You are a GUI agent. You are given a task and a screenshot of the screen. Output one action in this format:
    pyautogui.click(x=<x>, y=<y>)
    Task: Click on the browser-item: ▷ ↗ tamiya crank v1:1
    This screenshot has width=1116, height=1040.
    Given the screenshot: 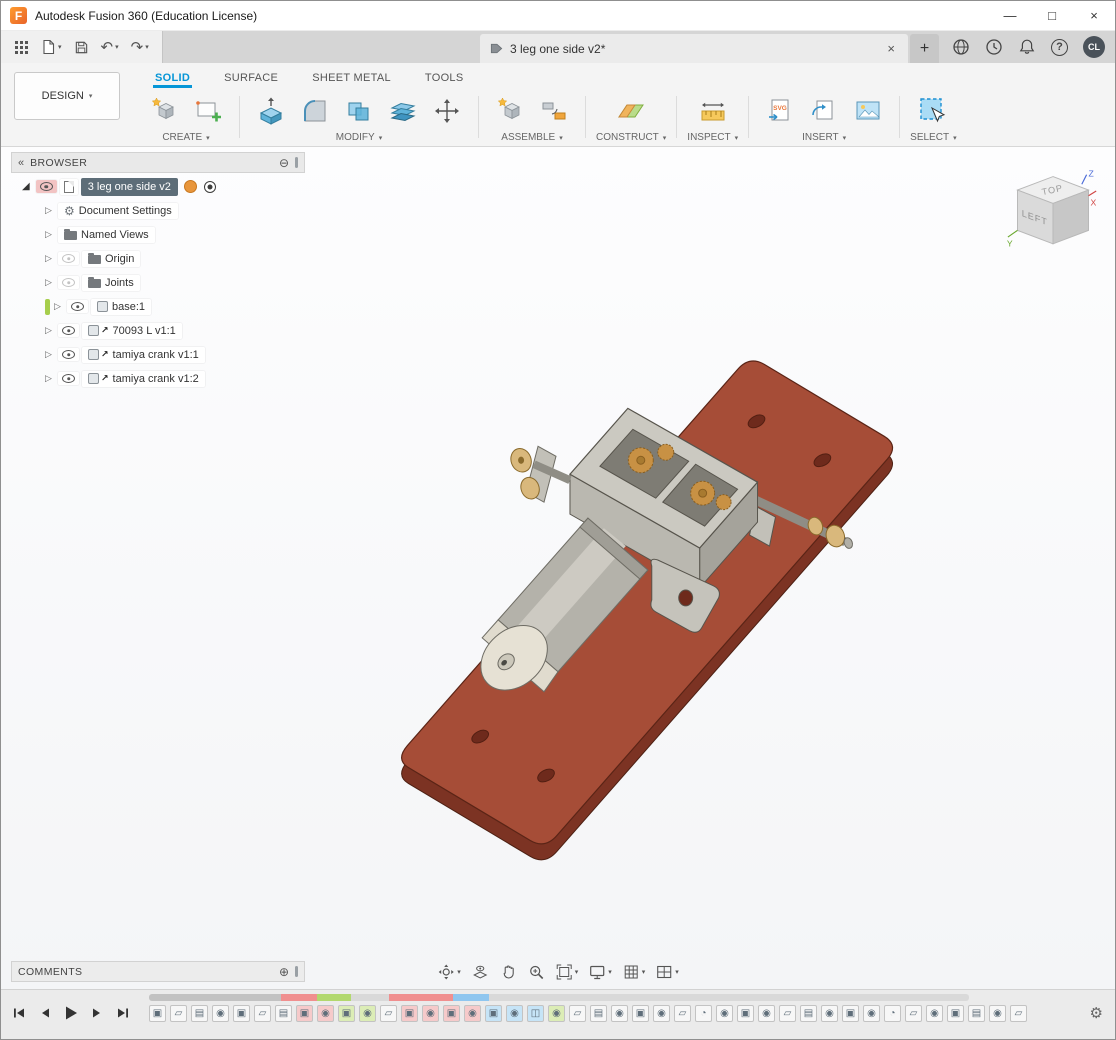 What is the action you would take?
    pyautogui.click(x=175, y=354)
    